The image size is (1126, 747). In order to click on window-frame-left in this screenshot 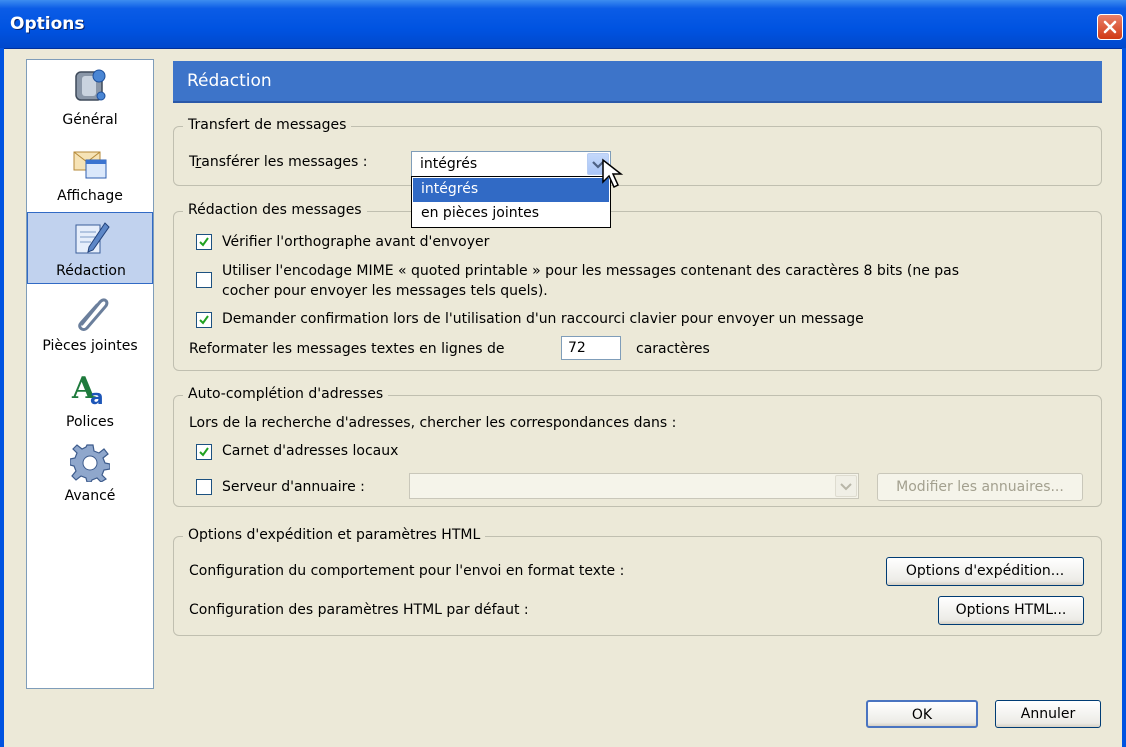, I will do `click(2, 397)`.